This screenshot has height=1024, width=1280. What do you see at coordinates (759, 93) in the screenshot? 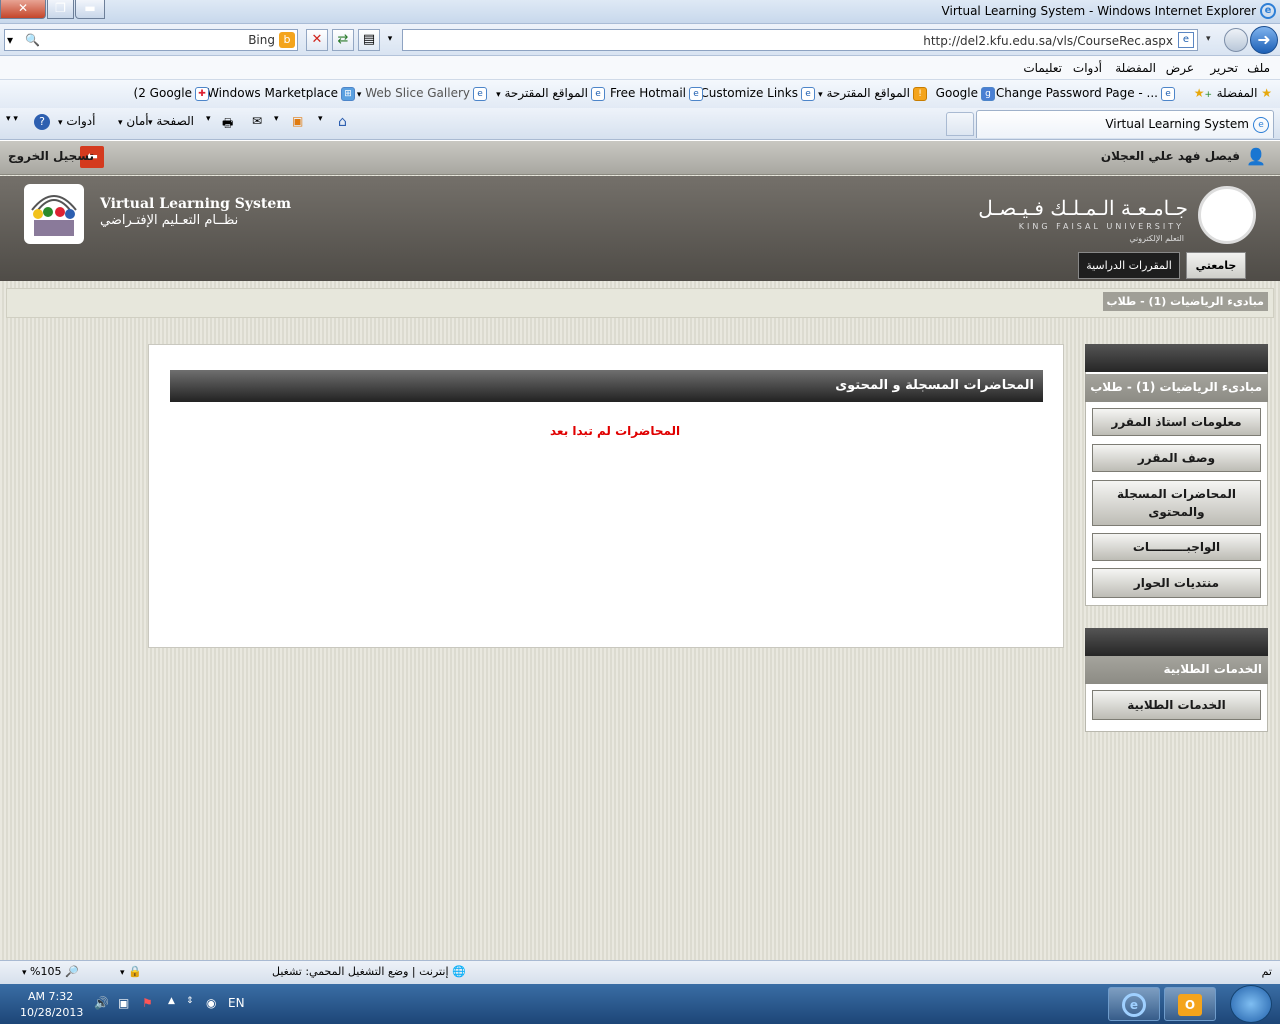
I see `fav-link-customize-links: Customize Links e` at bounding box center [759, 93].